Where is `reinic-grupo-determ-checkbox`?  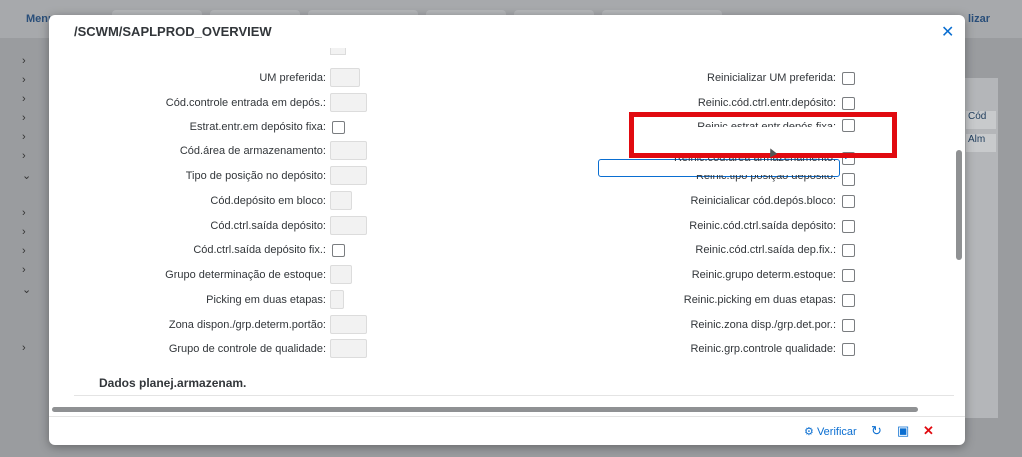 reinic-grupo-determ-checkbox is located at coordinates (848, 275).